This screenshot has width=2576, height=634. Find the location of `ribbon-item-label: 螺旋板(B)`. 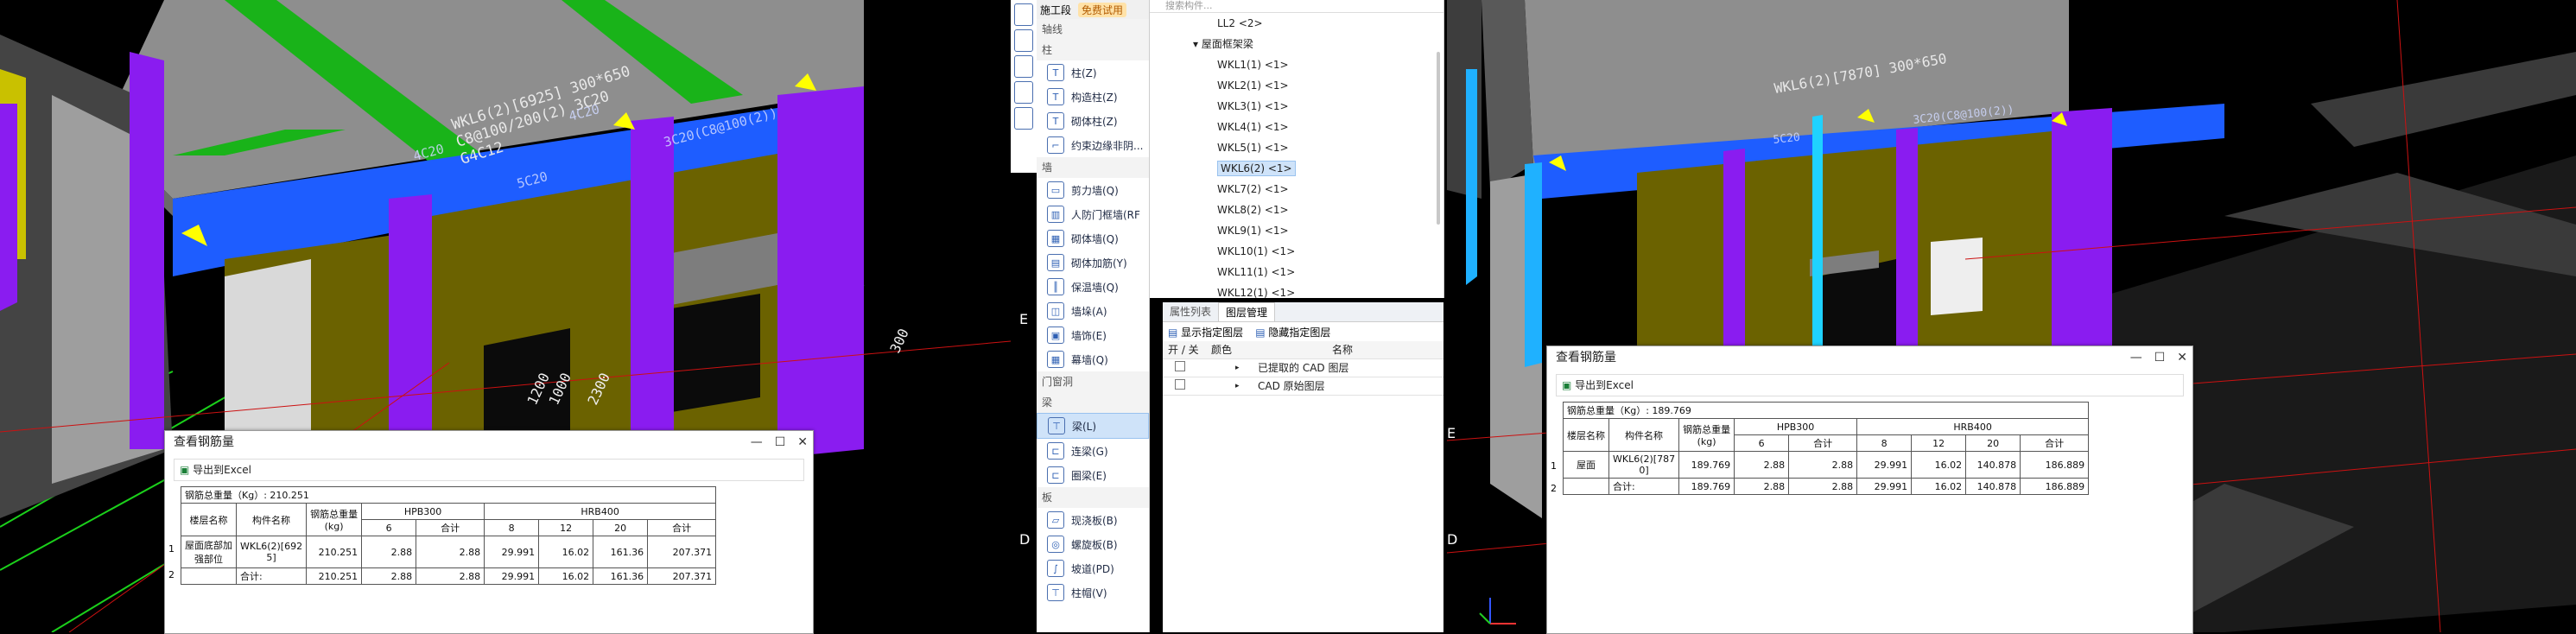

ribbon-item-label: 螺旋板(B) is located at coordinates (1094, 544).